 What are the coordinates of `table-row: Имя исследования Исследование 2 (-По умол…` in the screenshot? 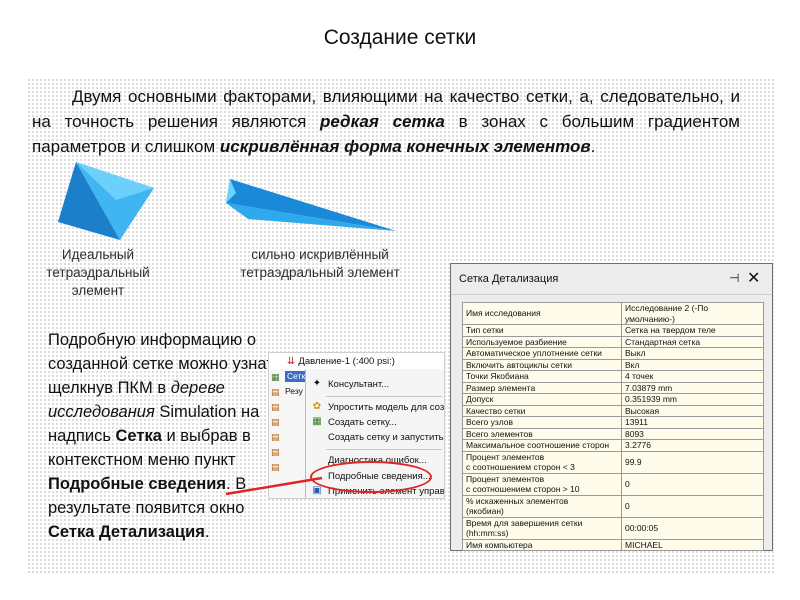 It's located at (613, 313).